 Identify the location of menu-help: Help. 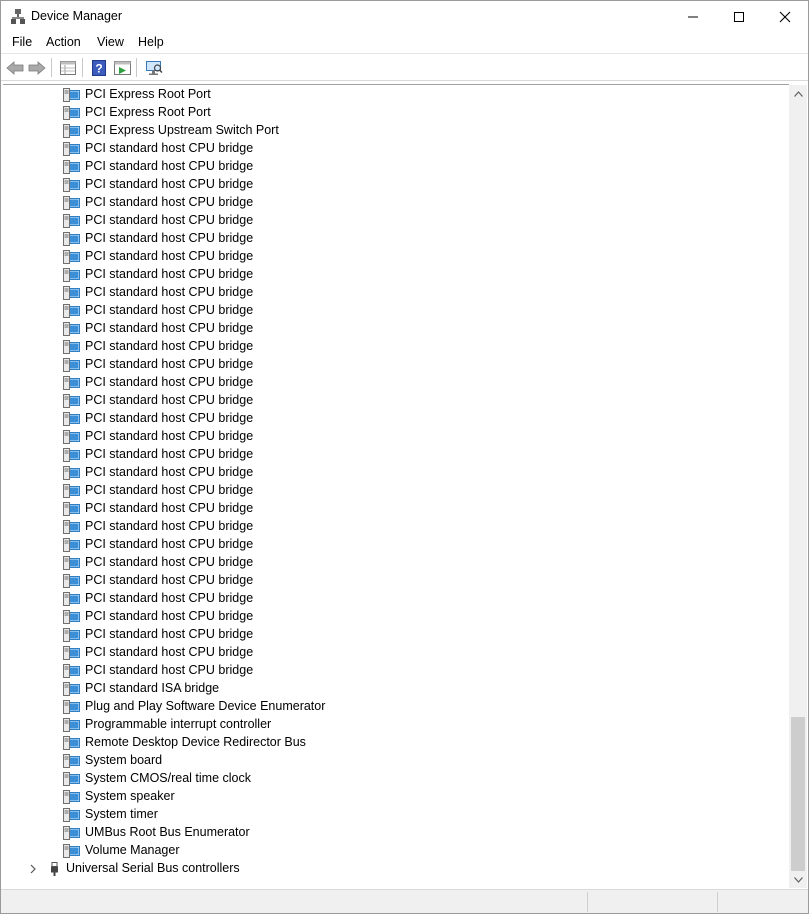
(151, 42).